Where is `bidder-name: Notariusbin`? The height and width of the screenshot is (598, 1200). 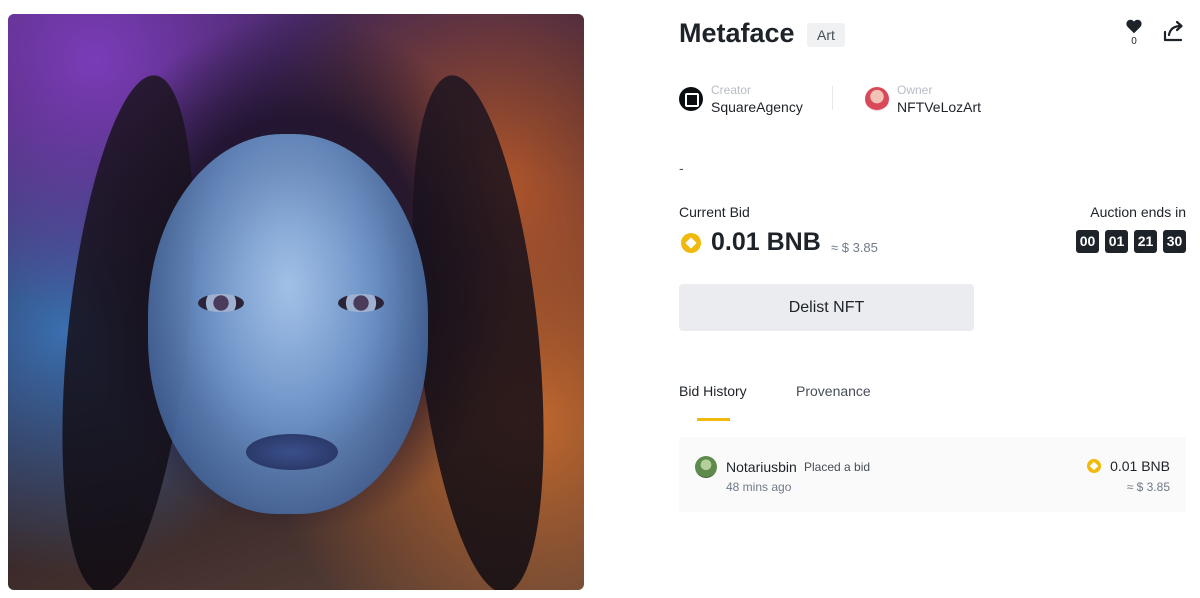 bidder-name: Notariusbin is located at coordinates (761, 467).